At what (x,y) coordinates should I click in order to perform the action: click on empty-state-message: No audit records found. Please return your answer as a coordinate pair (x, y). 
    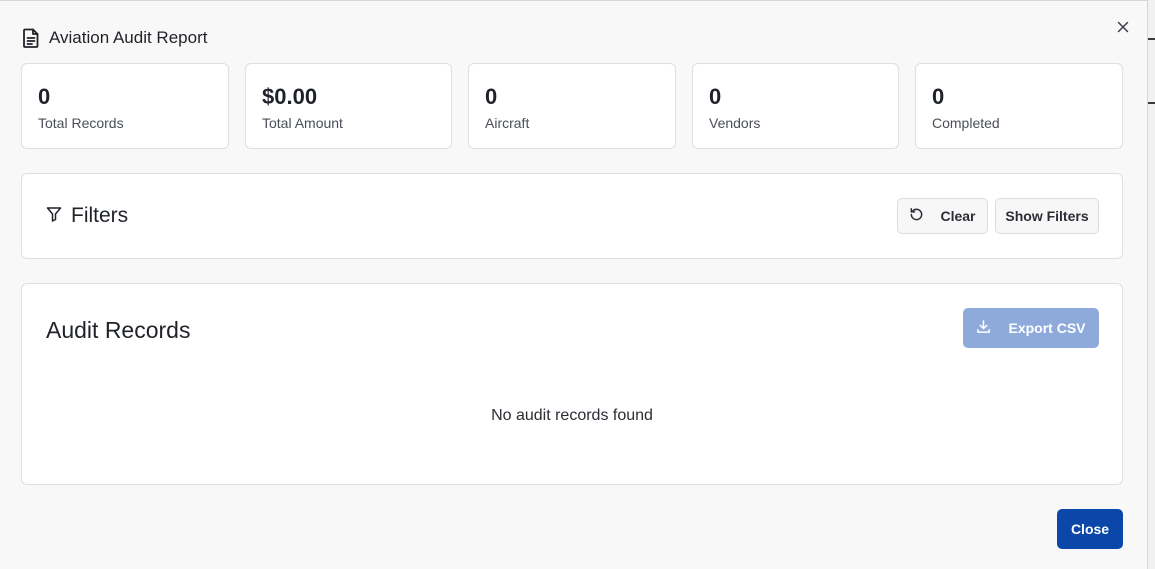
    Looking at the image, I should click on (572, 415).